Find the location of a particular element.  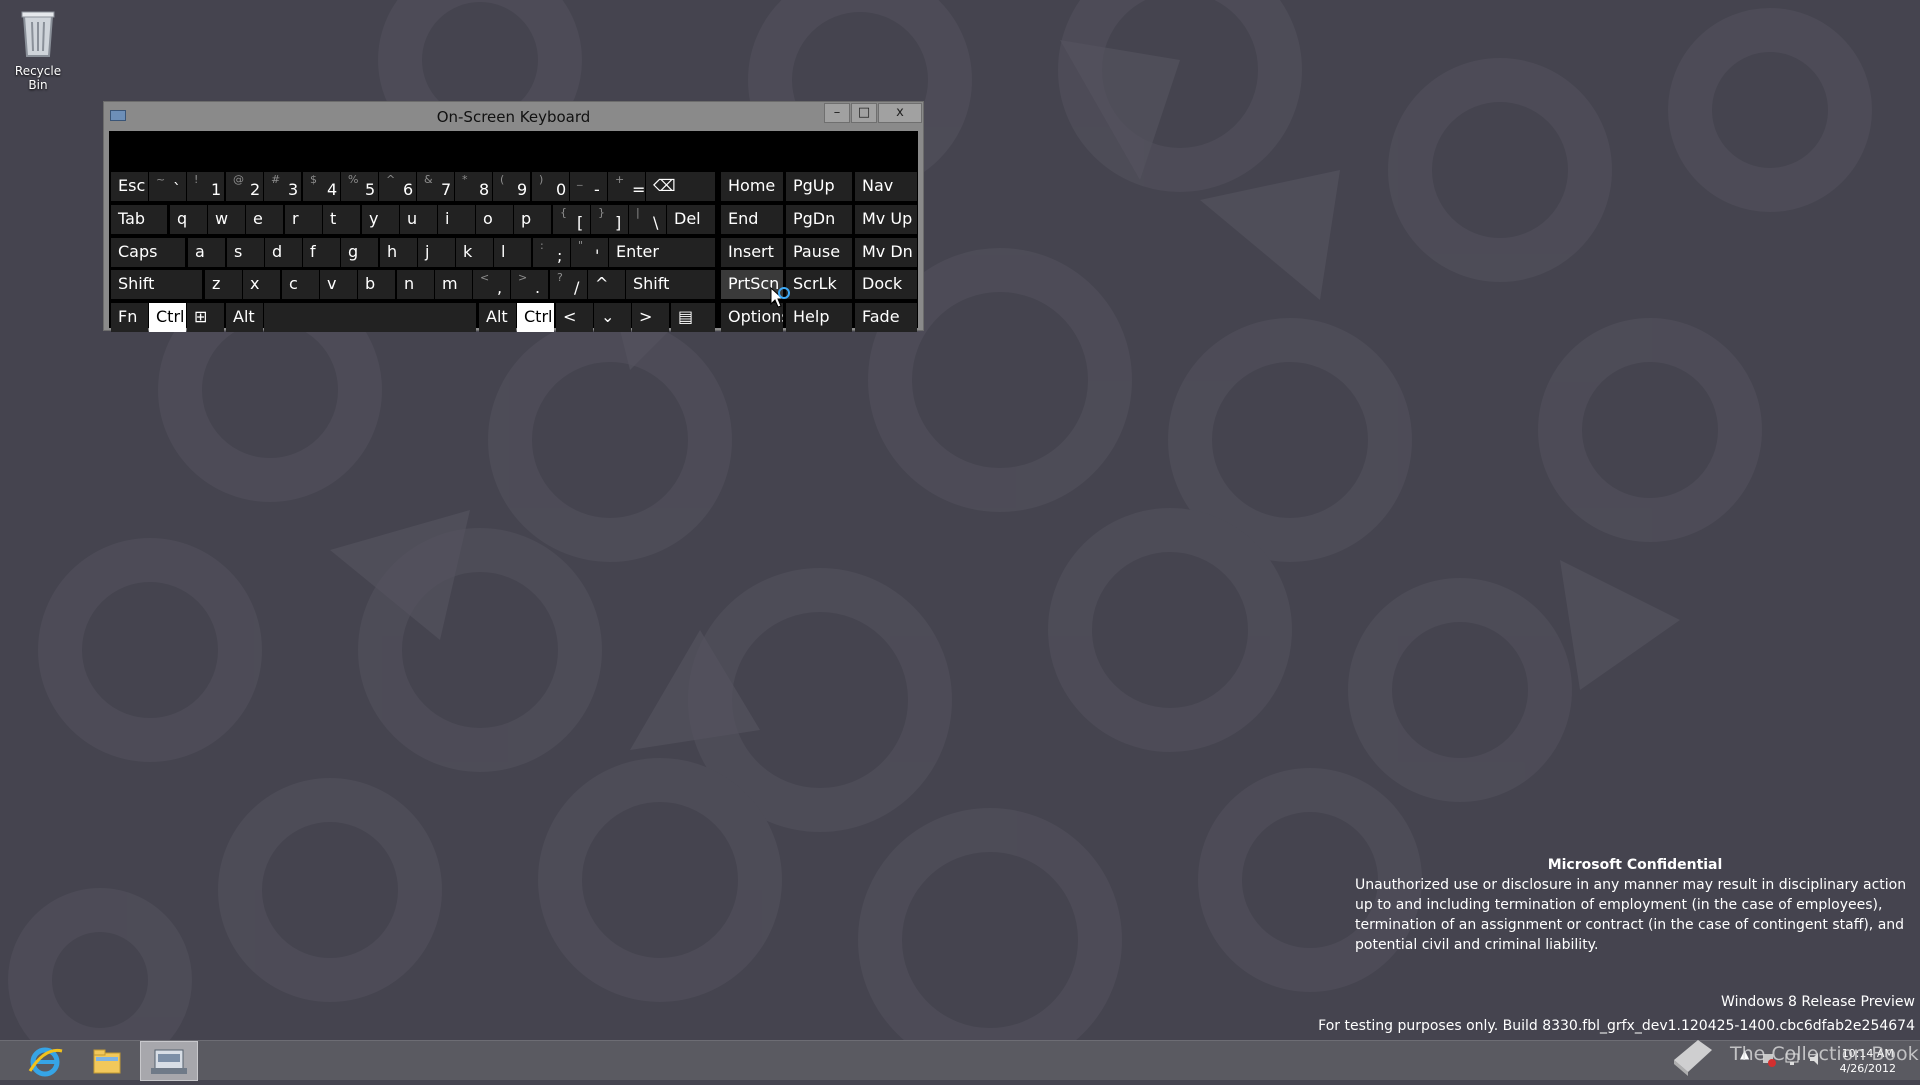

key-l-2-9: l is located at coordinates (512, 252).